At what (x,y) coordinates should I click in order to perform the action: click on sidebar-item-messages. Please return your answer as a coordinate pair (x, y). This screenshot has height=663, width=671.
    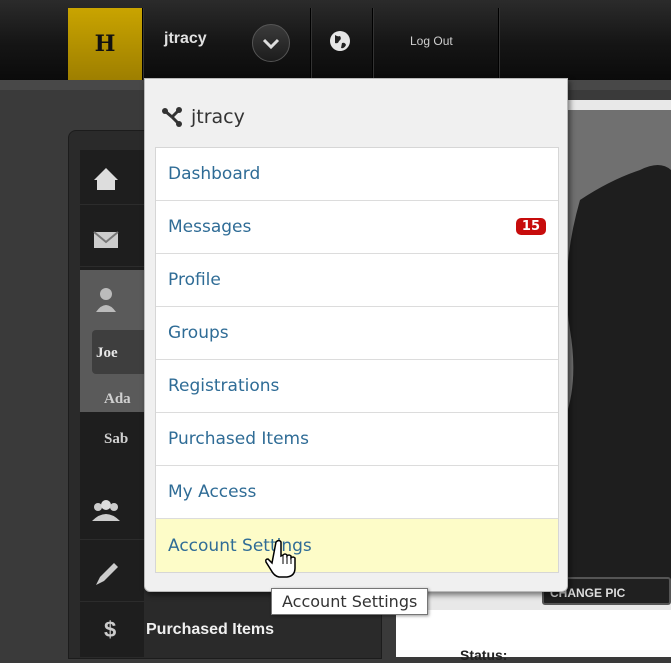
    Looking at the image, I should click on (112, 239).